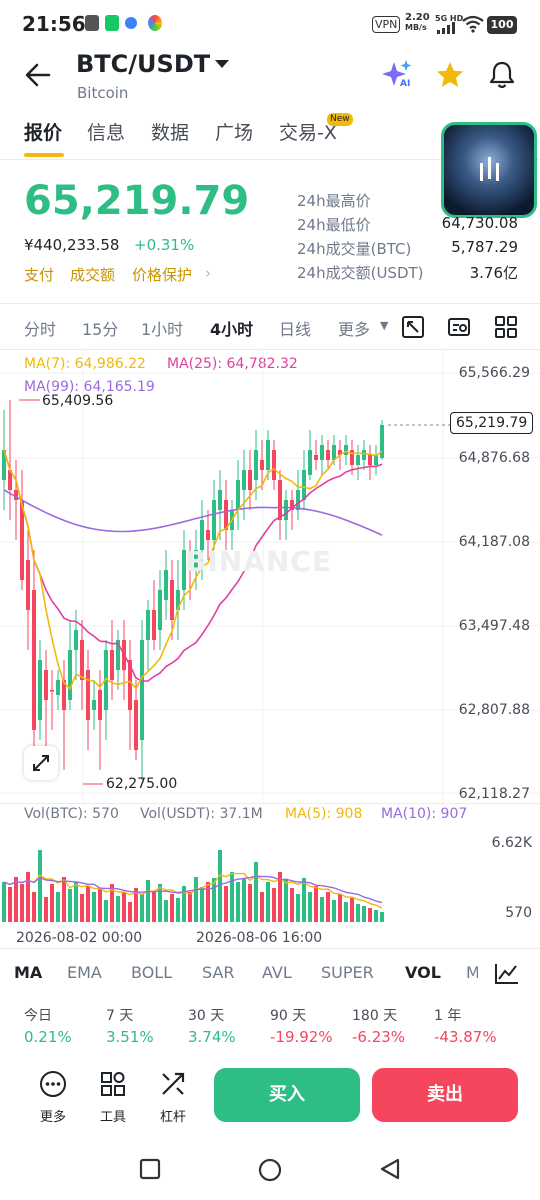 Image resolution: width=540 pixels, height=1200 pixels. Describe the element at coordinates (502, 75) in the screenshot. I see `bell-icon` at that location.